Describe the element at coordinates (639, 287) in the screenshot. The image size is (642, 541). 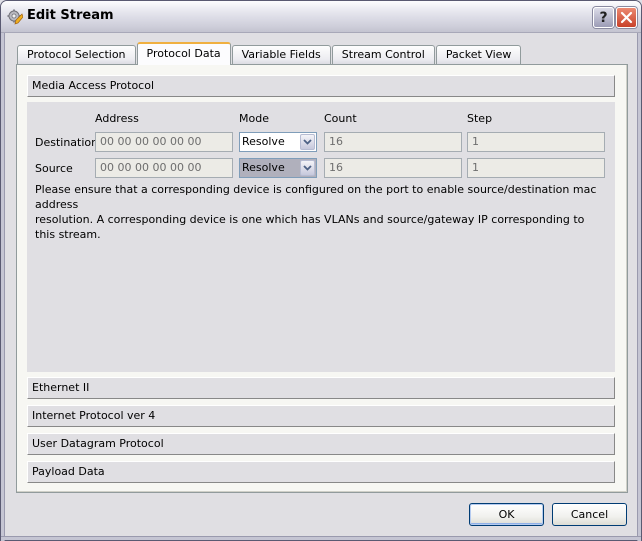
I see `window-border-right` at that location.